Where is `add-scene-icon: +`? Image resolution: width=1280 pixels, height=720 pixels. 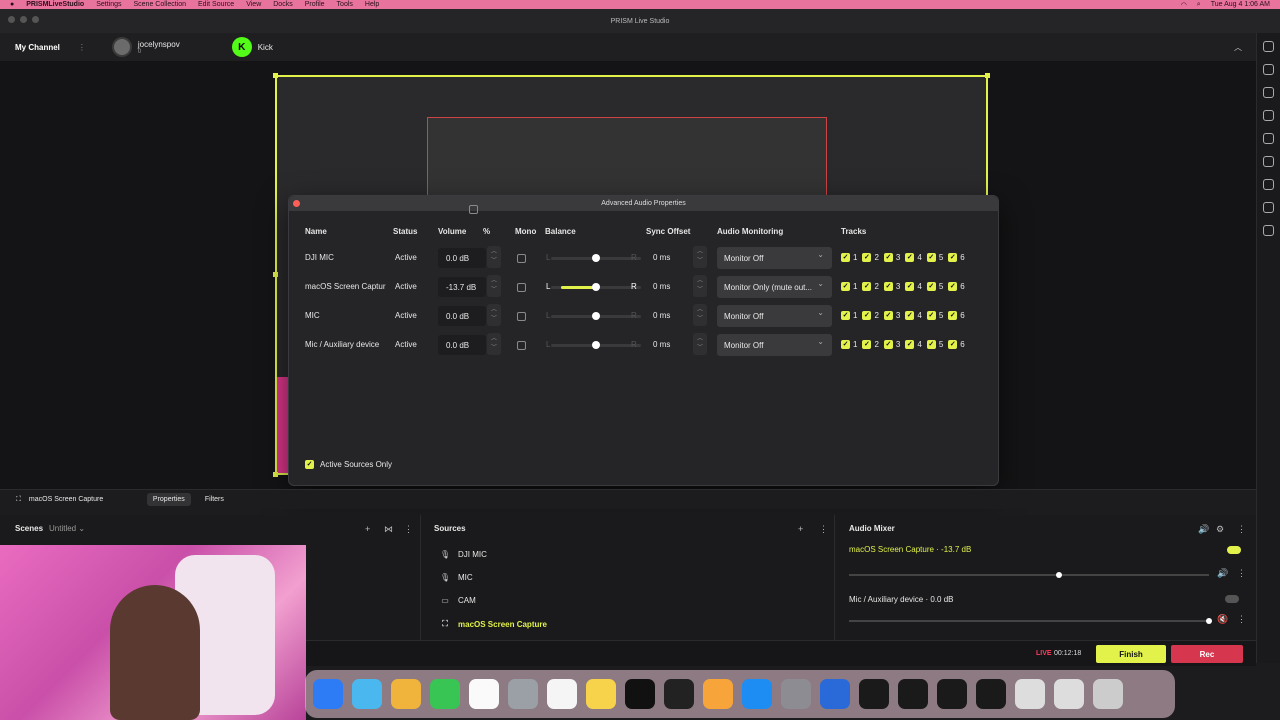
add-scene-icon: + is located at coordinates (367, 529).